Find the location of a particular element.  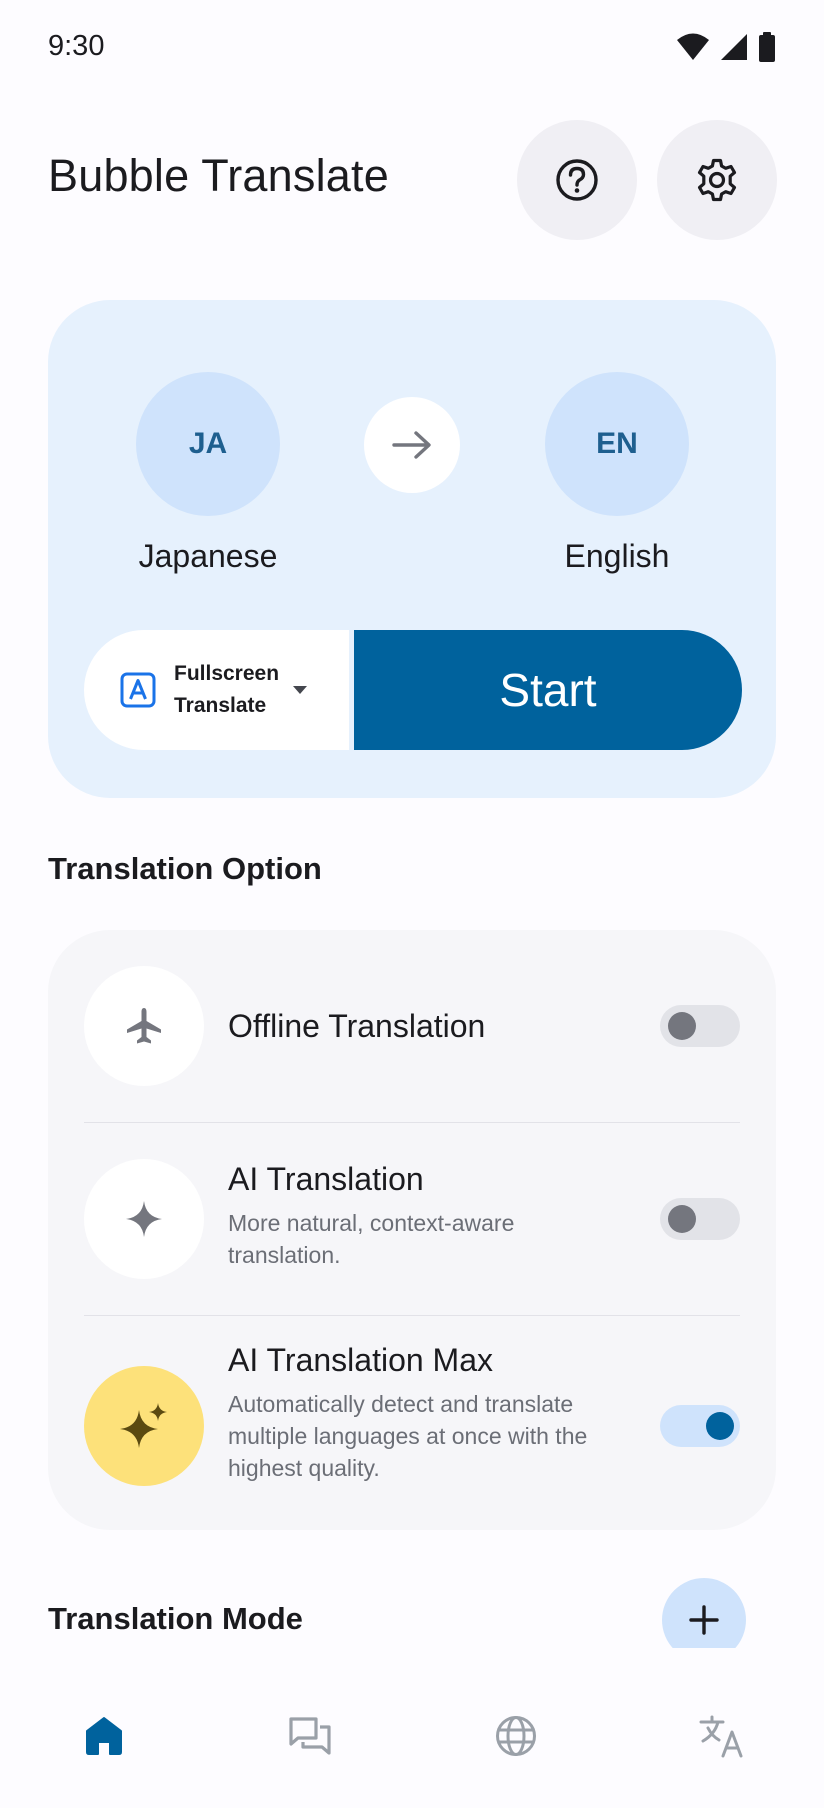

globe-icon is located at coordinates (516, 1736).